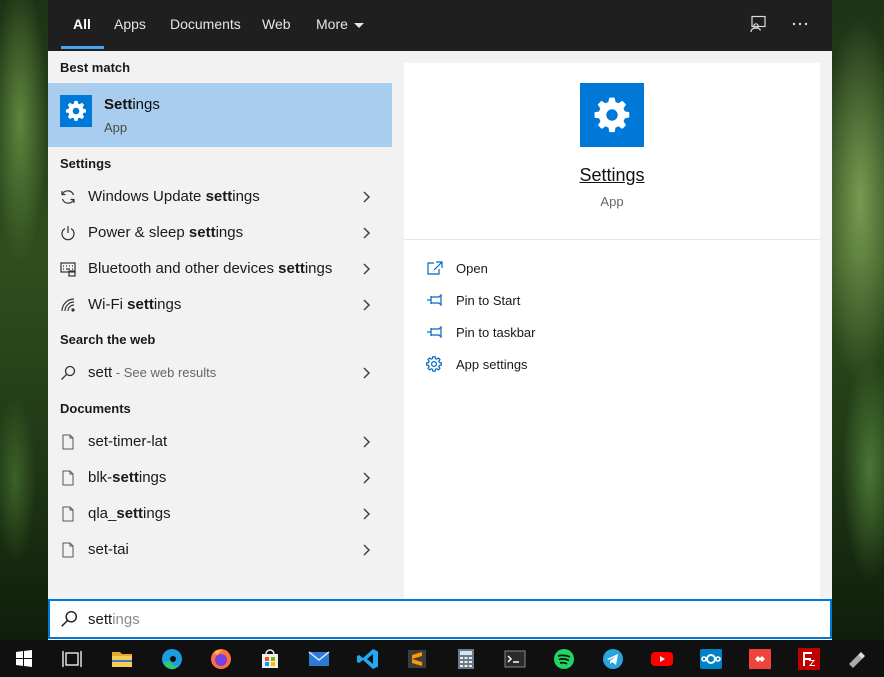 The height and width of the screenshot is (677, 884). What do you see at coordinates (164, 372) in the screenshot?
I see `web-search-hint: - See web results` at bounding box center [164, 372].